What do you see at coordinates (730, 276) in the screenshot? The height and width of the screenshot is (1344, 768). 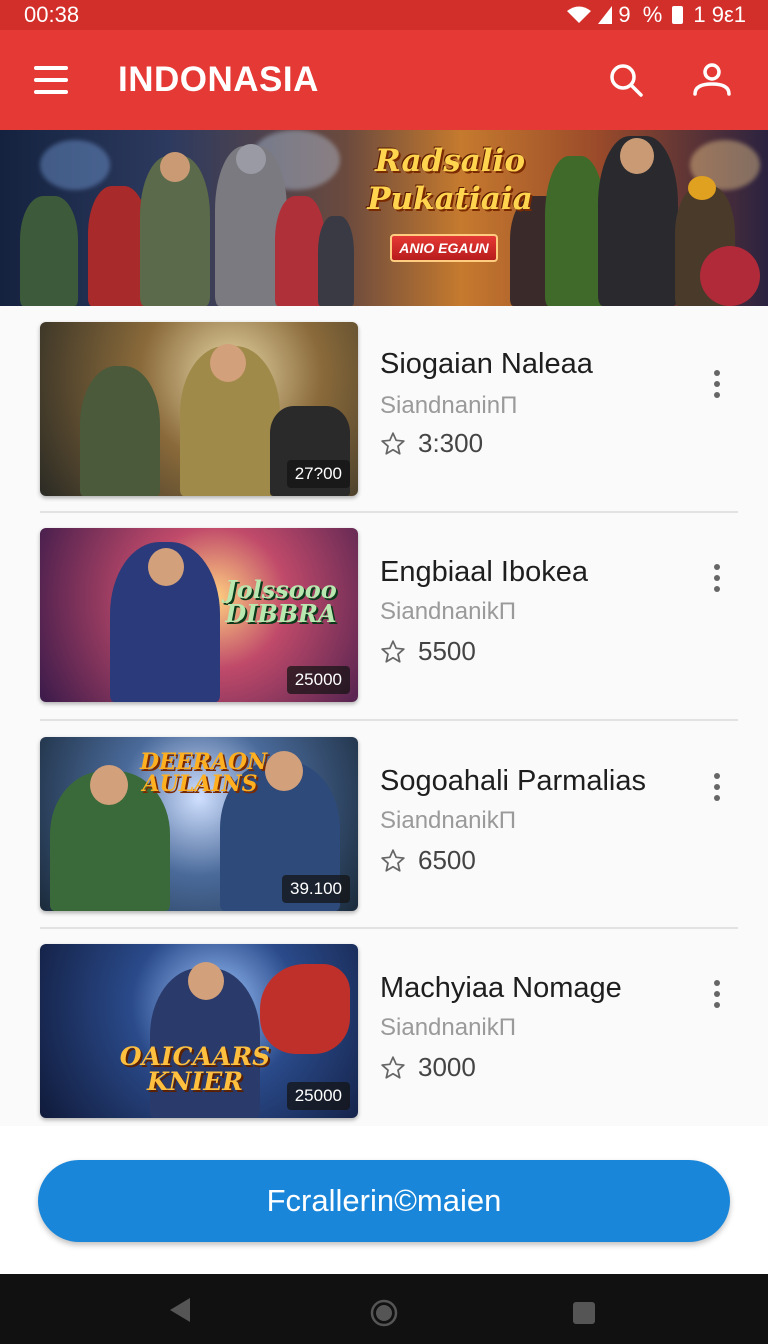 I see `banner-drum` at bounding box center [730, 276].